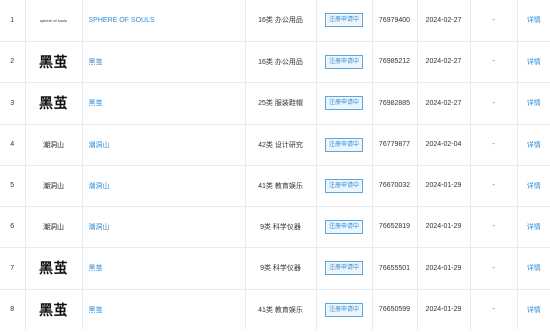 The image size is (550, 332). I want to click on row-index: 5, so click(12, 185).